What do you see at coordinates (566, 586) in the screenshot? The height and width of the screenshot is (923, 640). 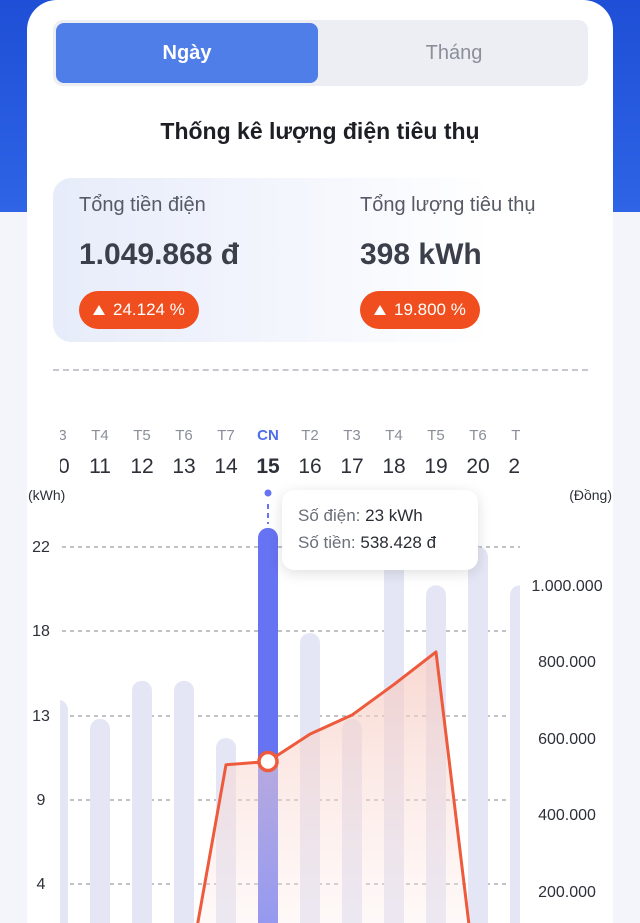 I see `y-right-tick-label: 1.000.000` at bounding box center [566, 586].